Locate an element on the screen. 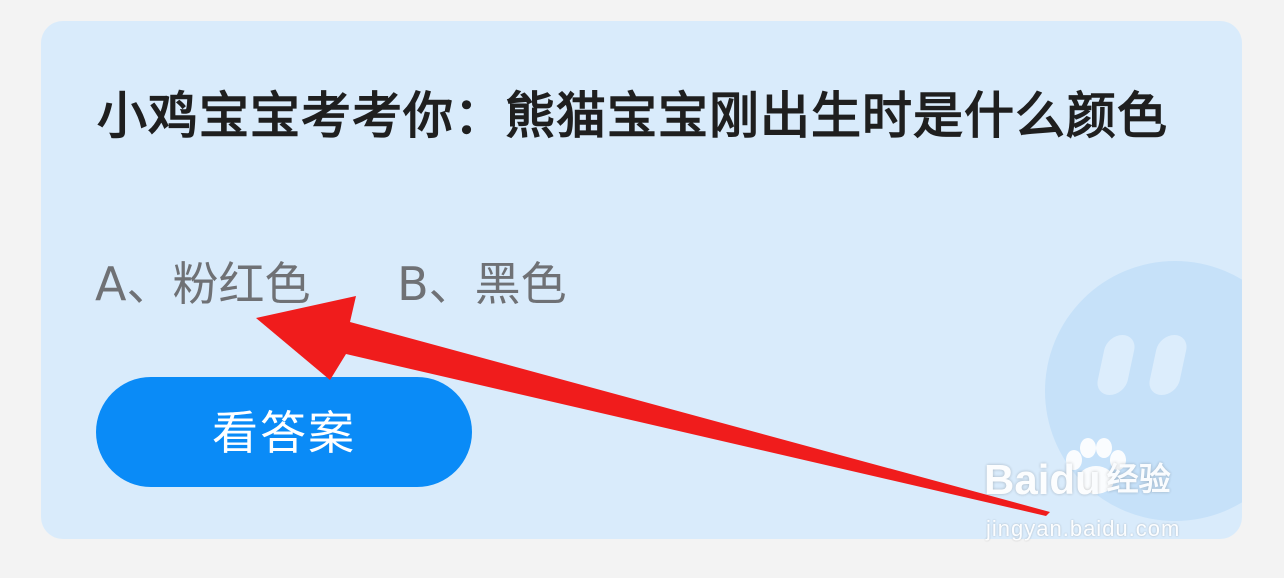 The width and height of the screenshot is (1284, 578). option-a: A、粉红色 is located at coordinates (202, 284).